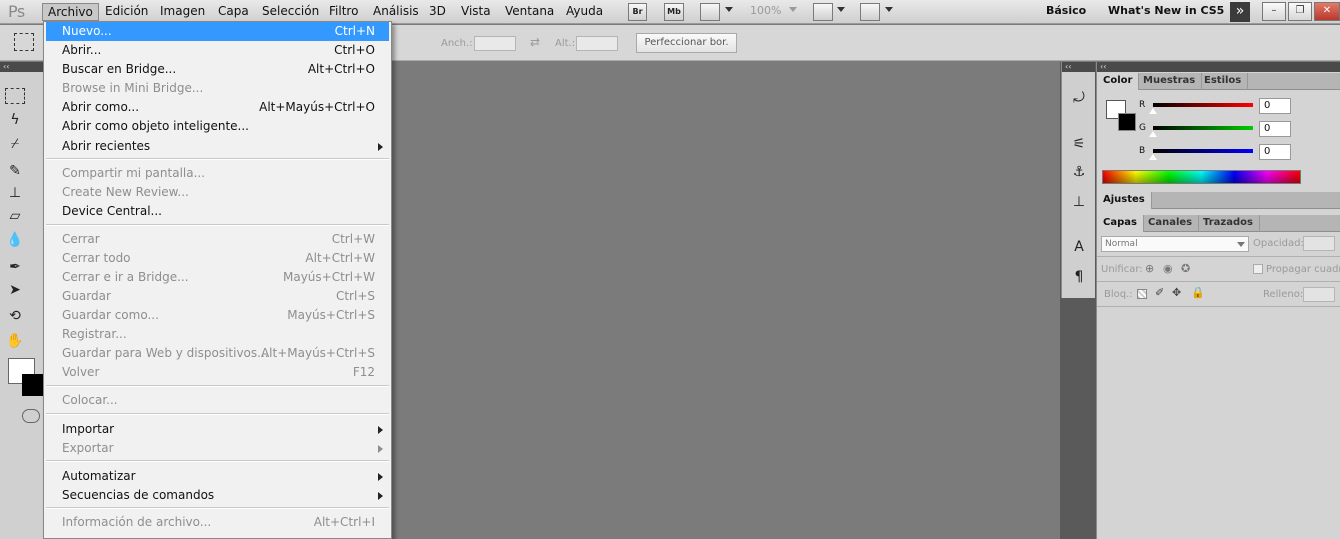 The height and width of the screenshot is (539, 1340). What do you see at coordinates (1176, 292) in the screenshot?
I see `lock-move-icon: ✥` at bounding box center [1176, 292].